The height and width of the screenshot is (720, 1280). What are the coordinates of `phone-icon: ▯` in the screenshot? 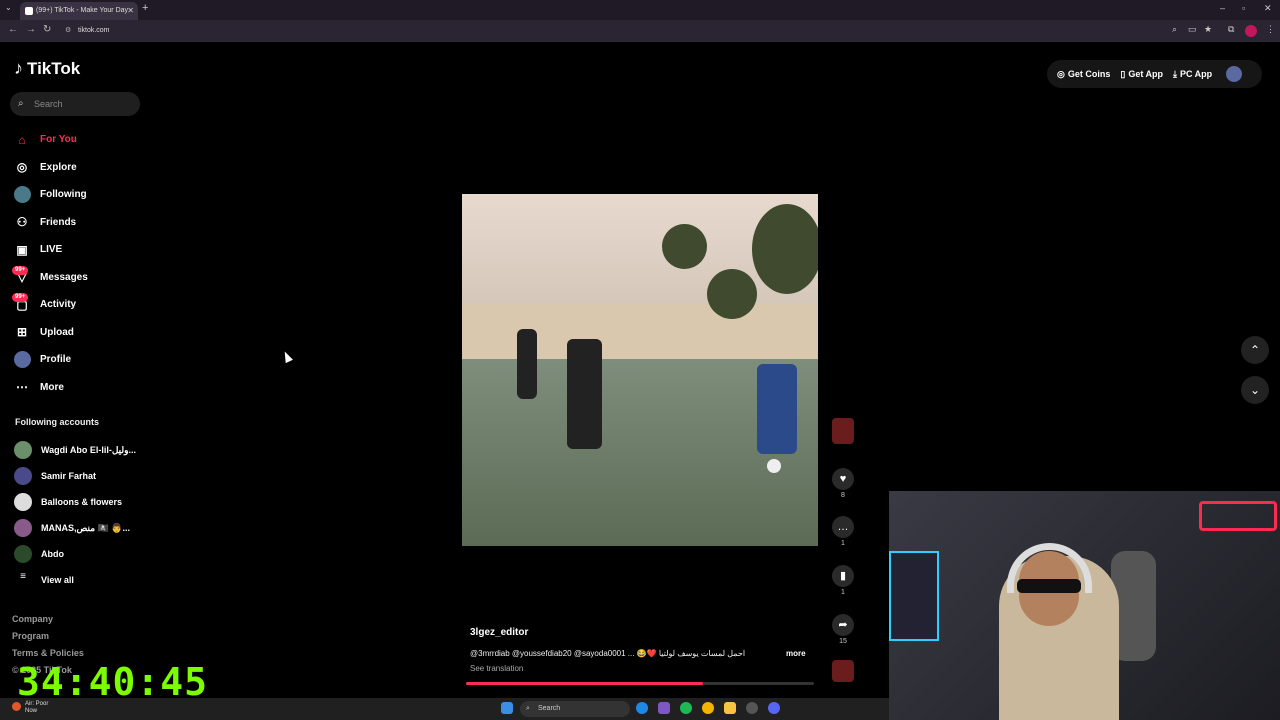 It's located at (1123, 73).